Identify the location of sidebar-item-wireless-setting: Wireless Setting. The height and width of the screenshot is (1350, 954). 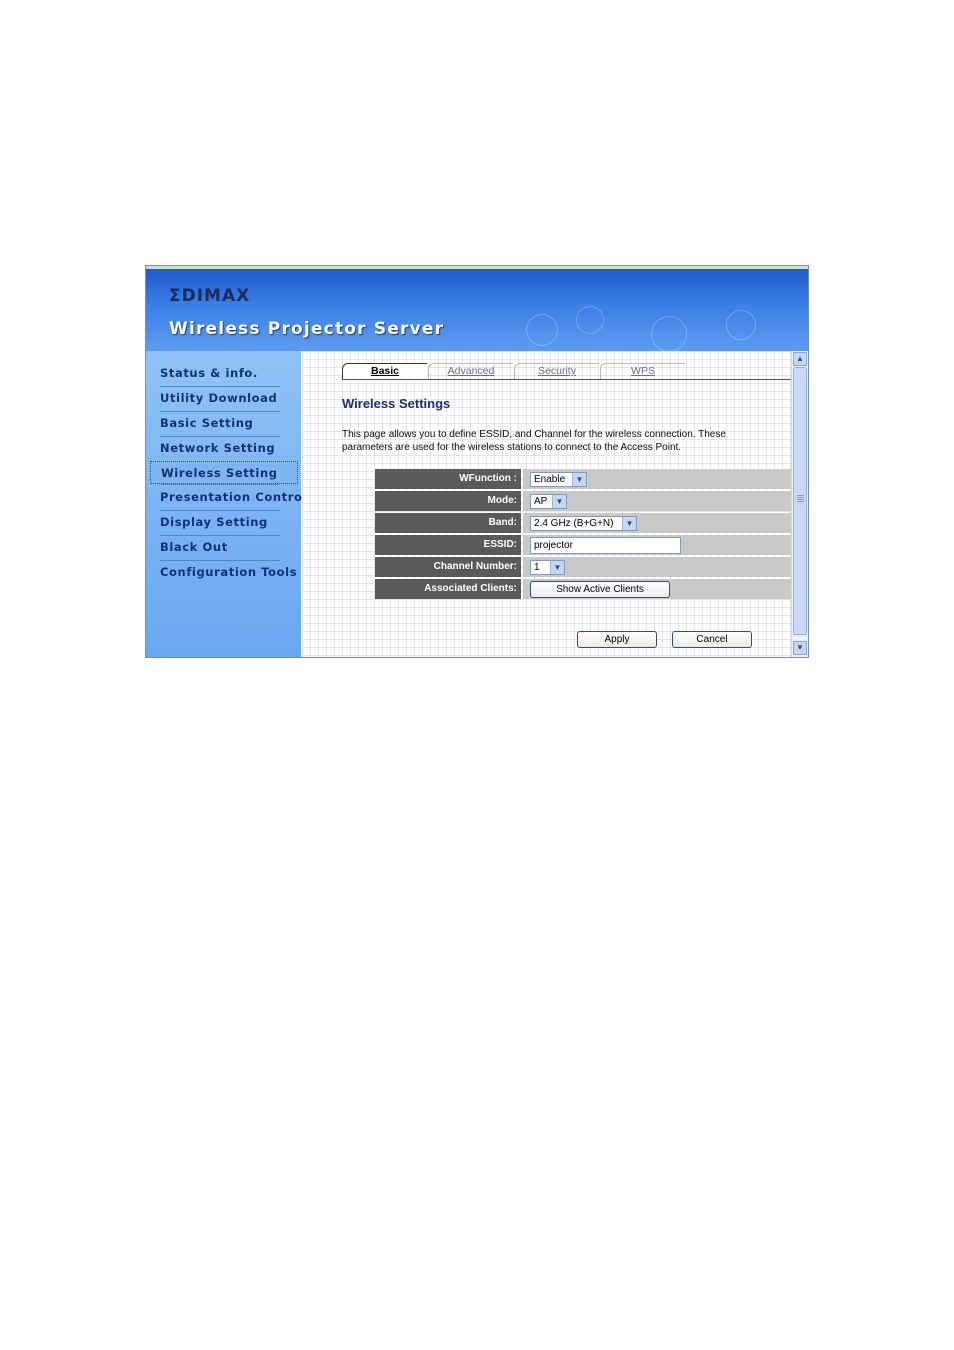
(224, 473).